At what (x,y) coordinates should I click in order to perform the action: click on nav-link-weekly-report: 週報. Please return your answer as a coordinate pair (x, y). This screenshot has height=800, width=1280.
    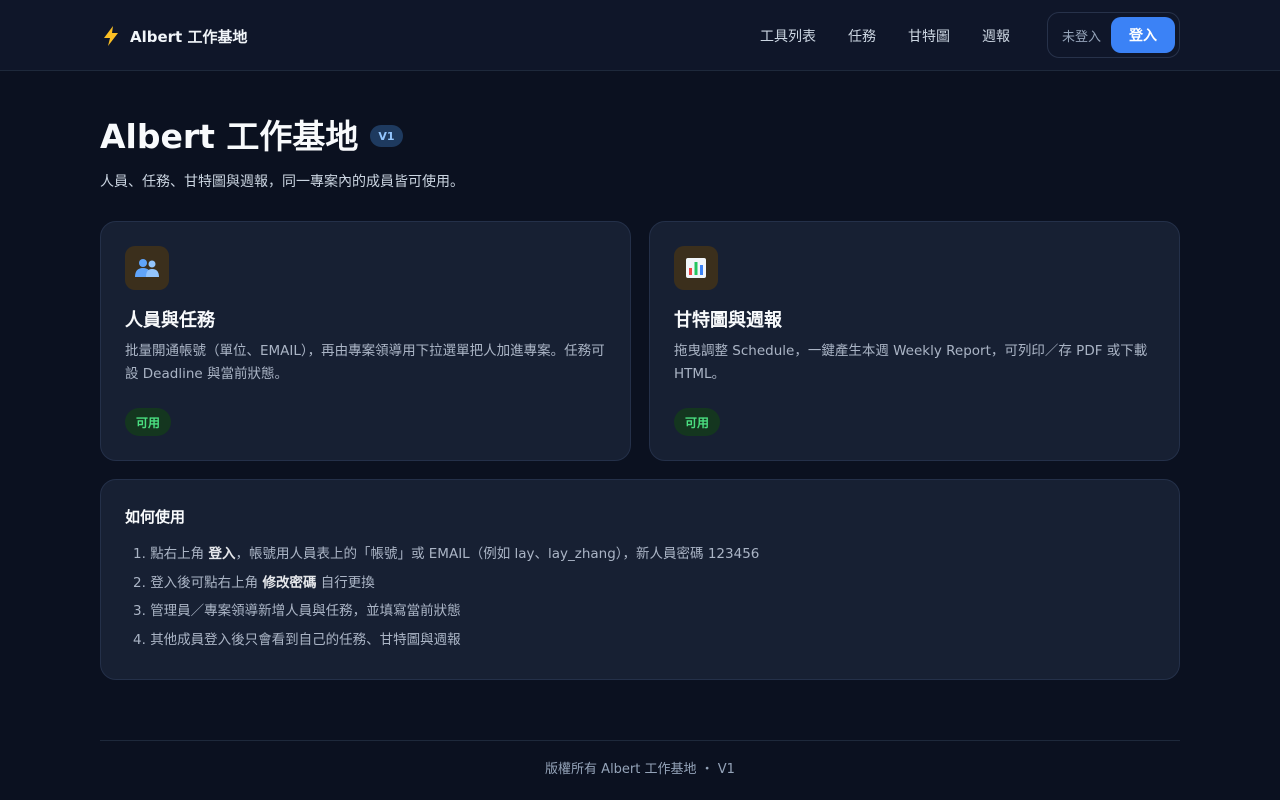
    Looking at the image, I should click on (996, 36).